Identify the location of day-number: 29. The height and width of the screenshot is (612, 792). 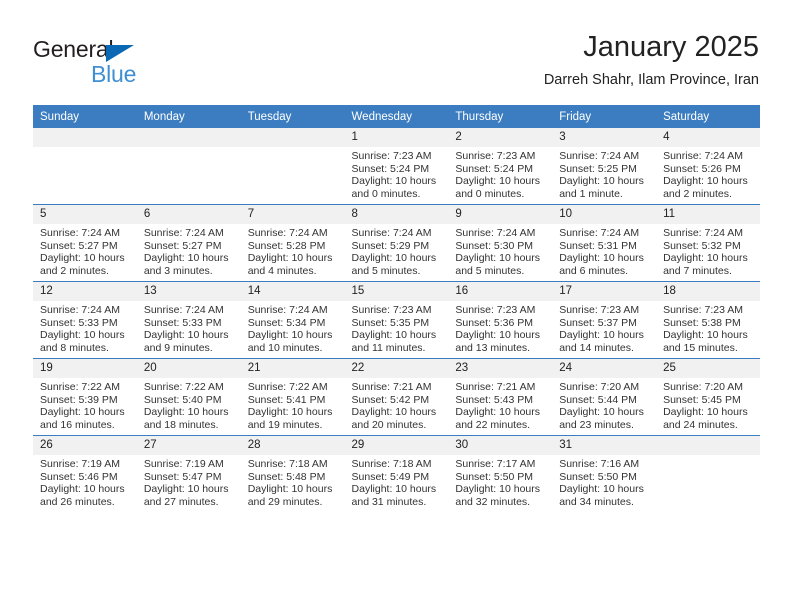
(396, 445).